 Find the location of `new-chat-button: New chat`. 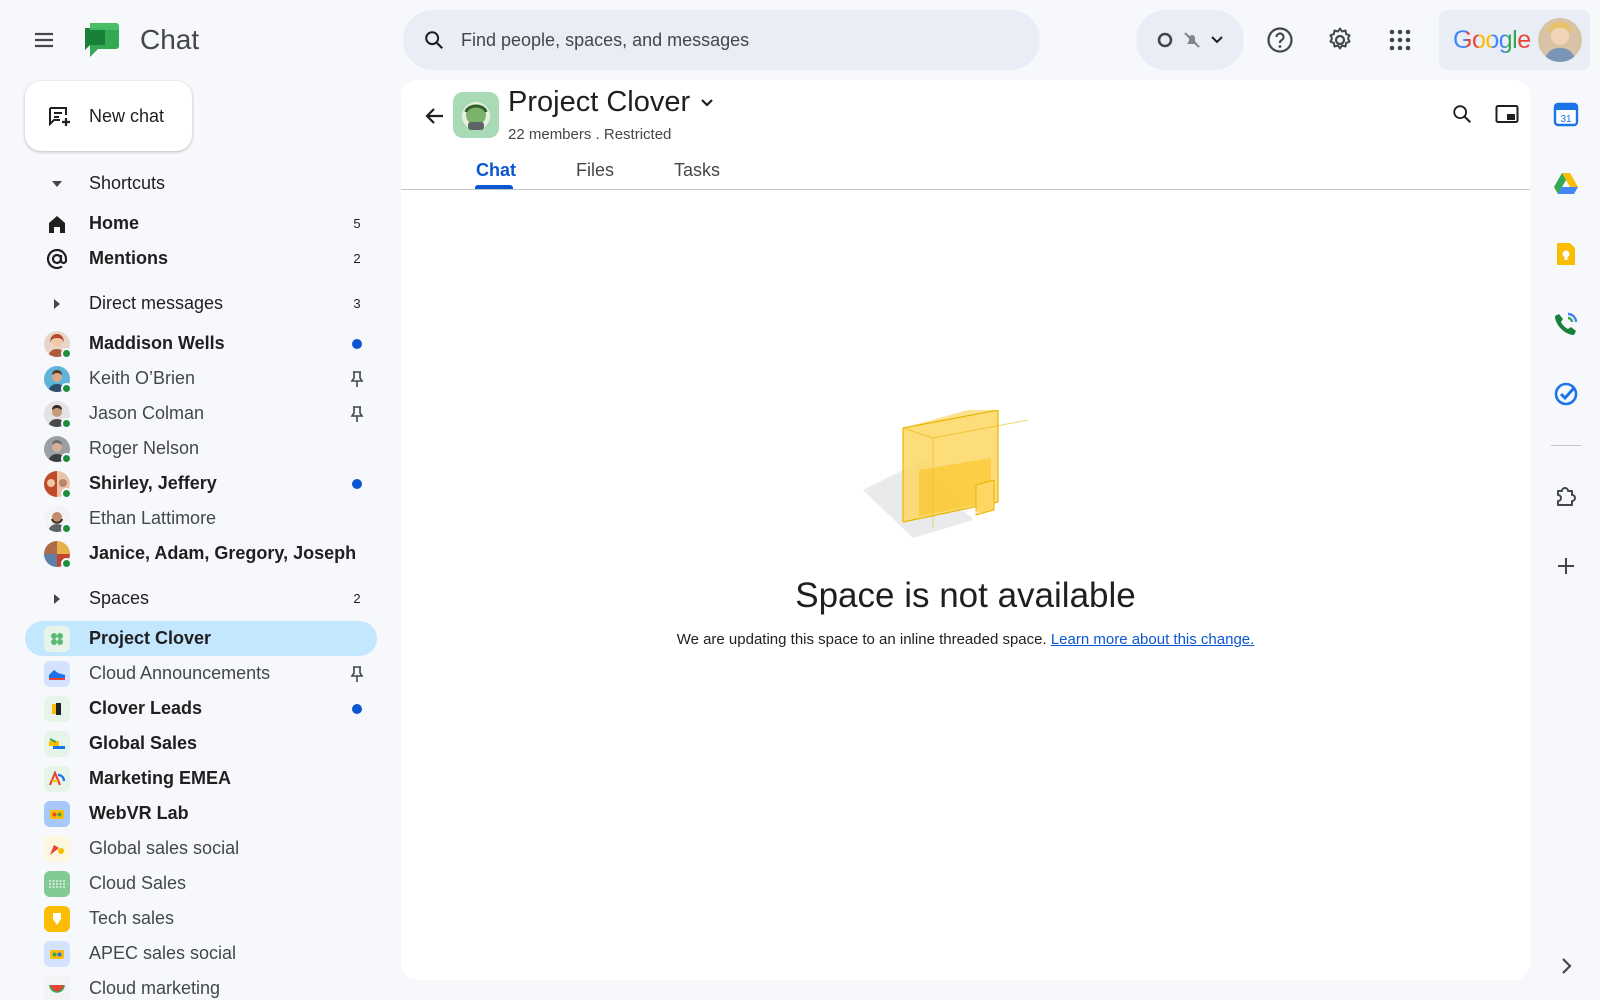

new-chat-button: New chat is located at coordinates (108, 116).